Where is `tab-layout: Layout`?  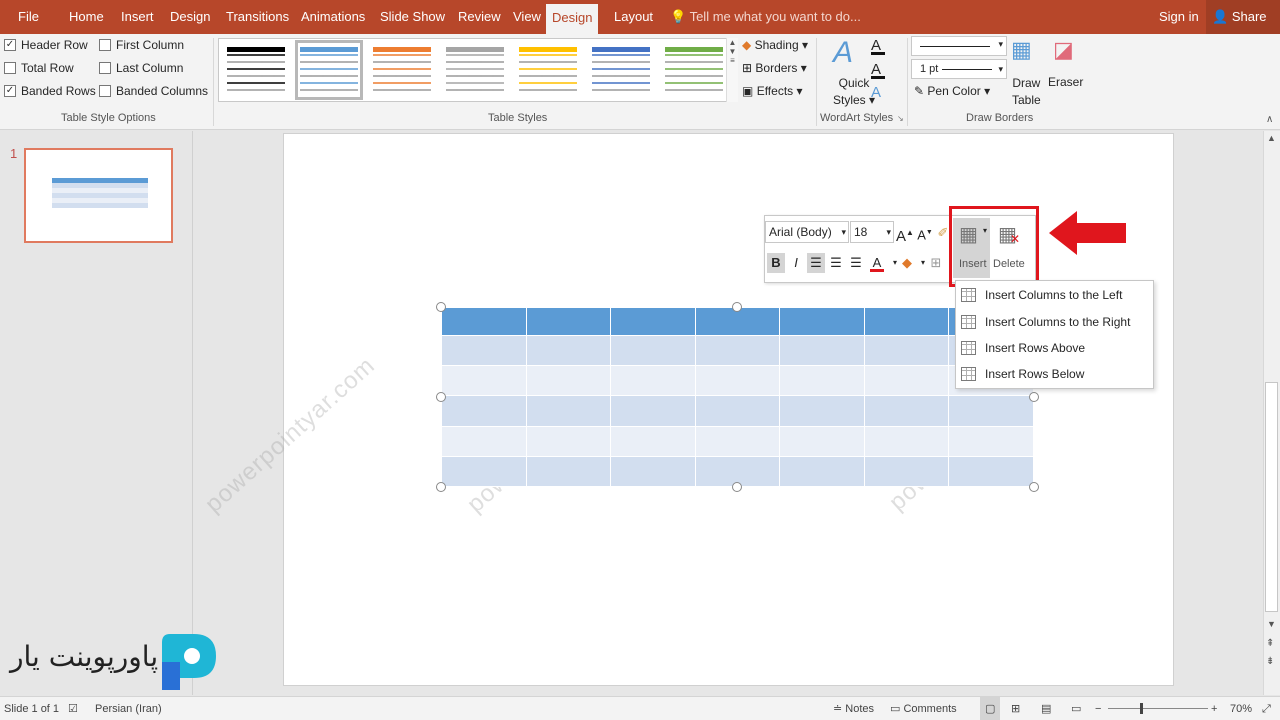 tab-layout: Layout is located at coordinates (633, 17).